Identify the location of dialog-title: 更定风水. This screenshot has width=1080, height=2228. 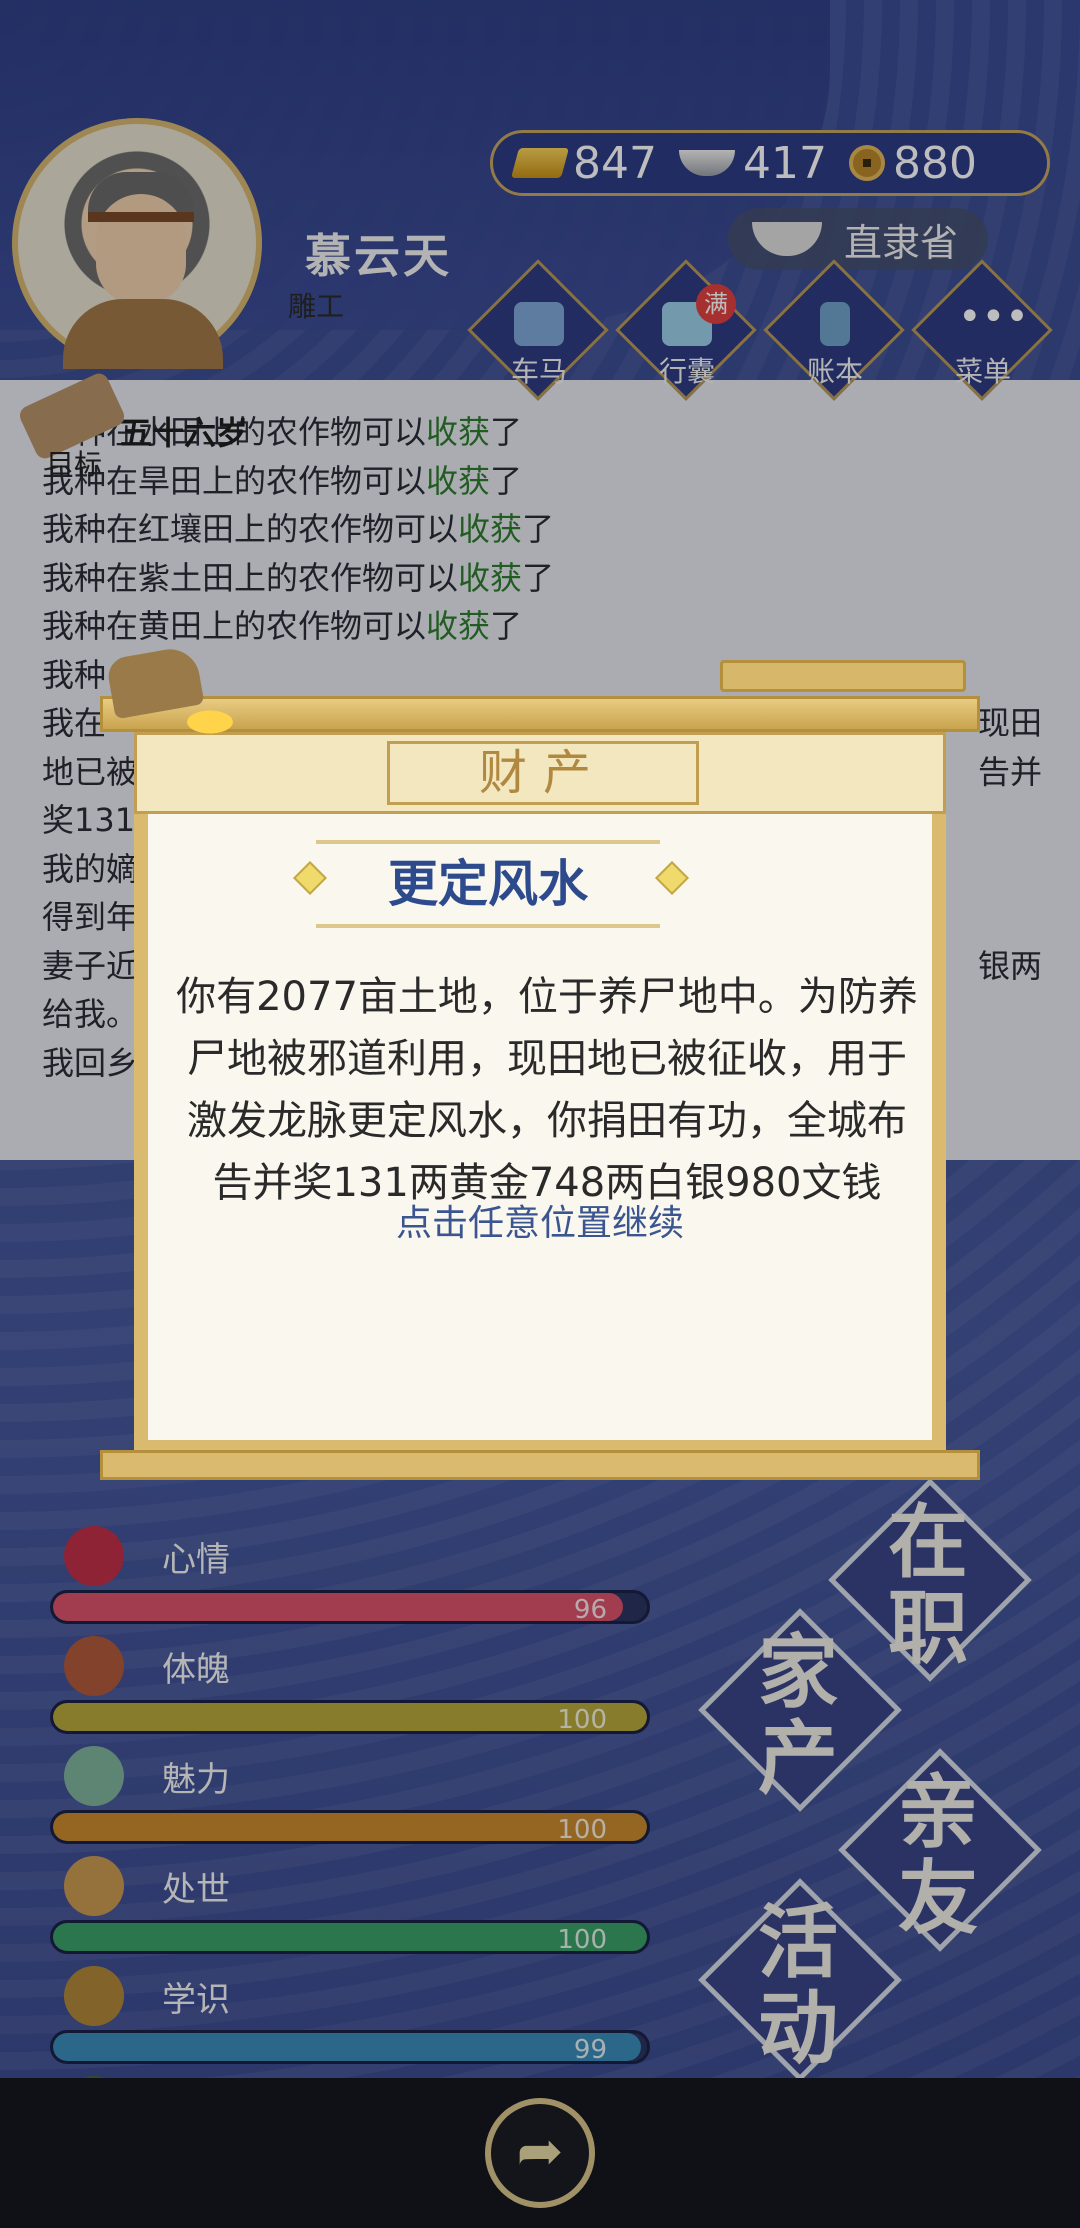
(488, 884).